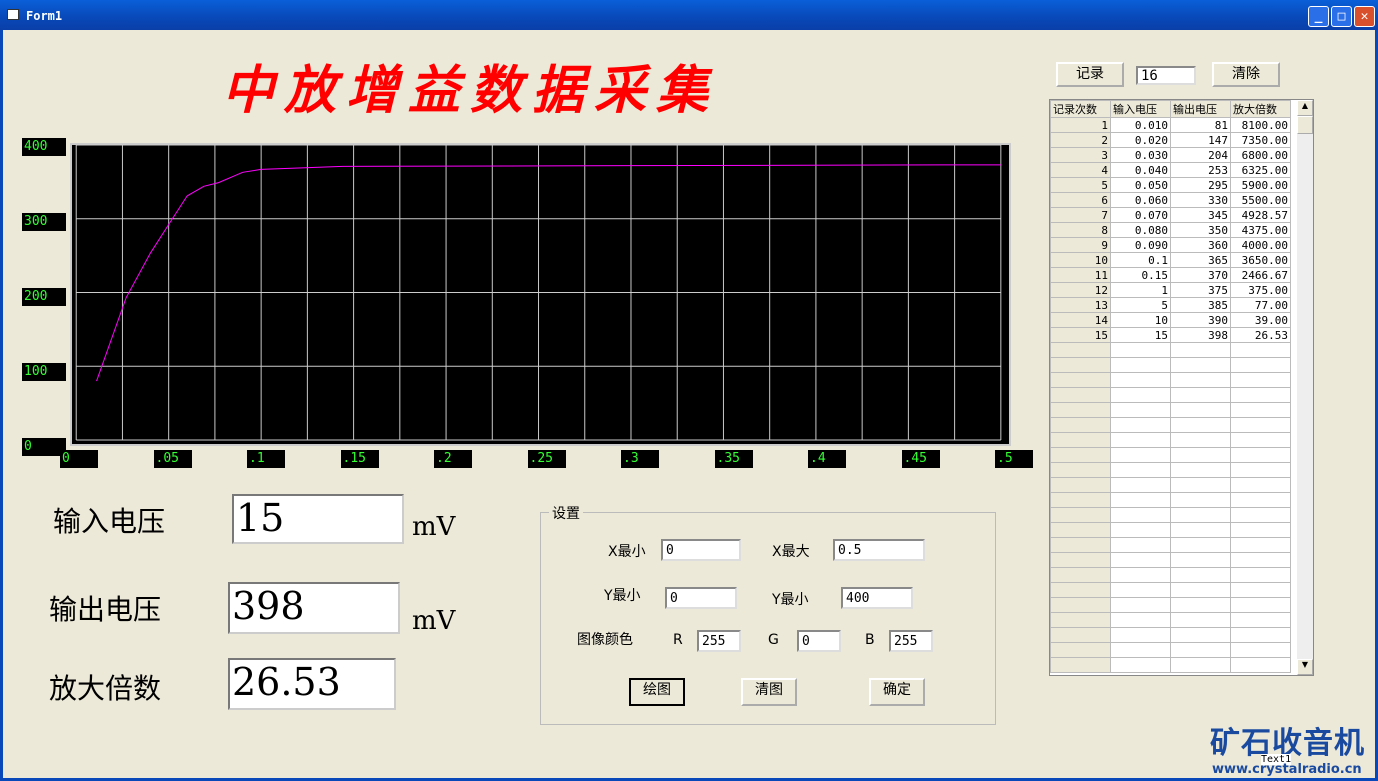 Image resolution: width=1378 pixels, height=781 pixels. Describe the element at coordinates (701, 550) in the screenshot. I see `xmin-input: 0` at that location.